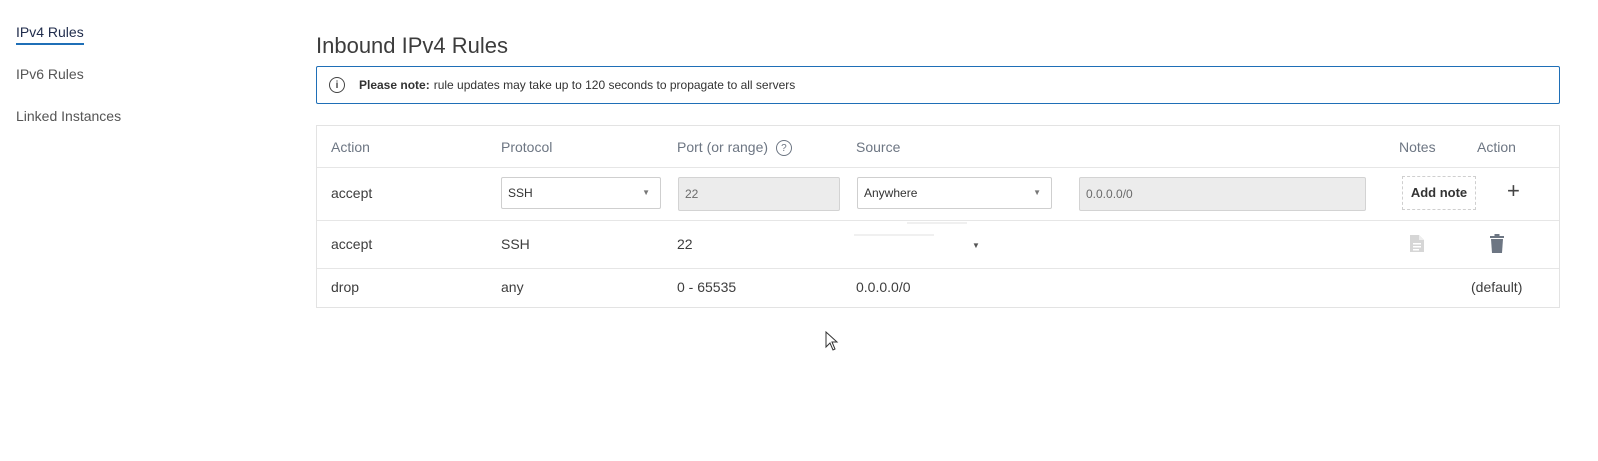  What do you see at coordinates (1513, 191) in the screenshot?
I see `add-rule-plus-icon: +` at bounding box center [1513, 191].